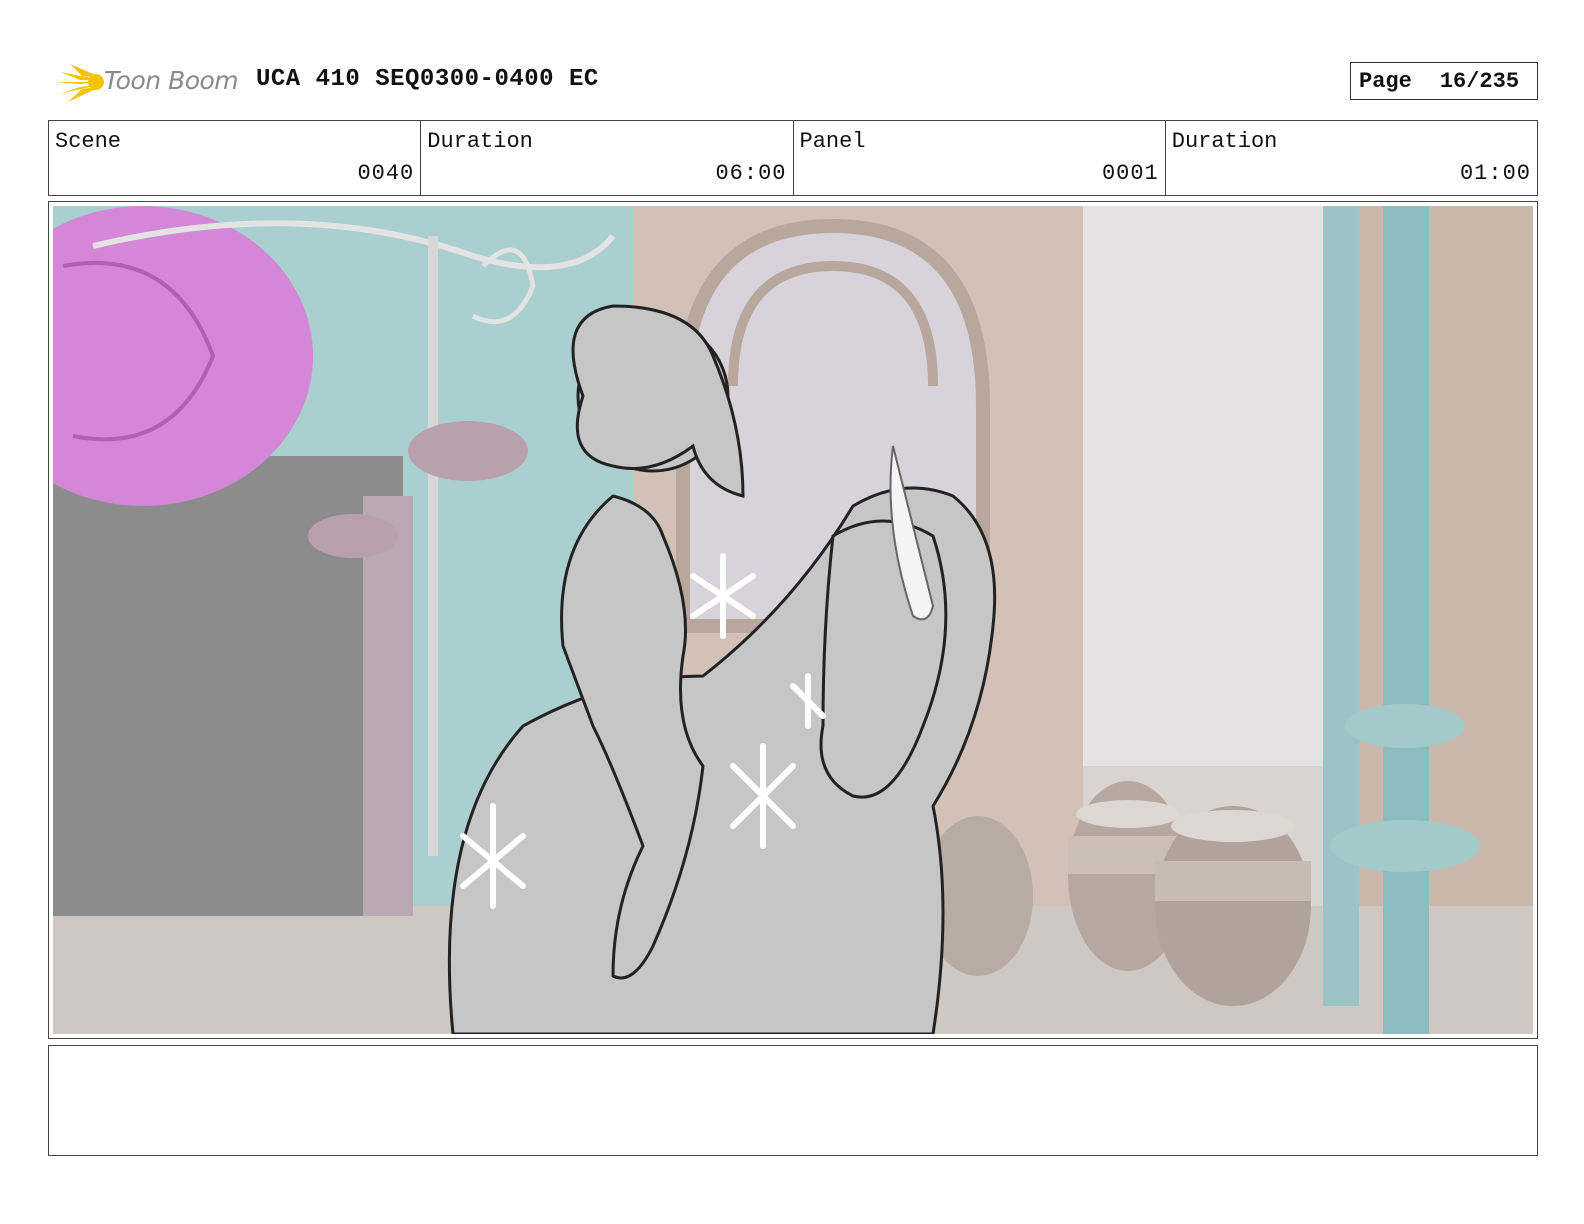 This screenshot has height=1224, width=1584. I want to click on panel-label: Panel, so click(832, 141).